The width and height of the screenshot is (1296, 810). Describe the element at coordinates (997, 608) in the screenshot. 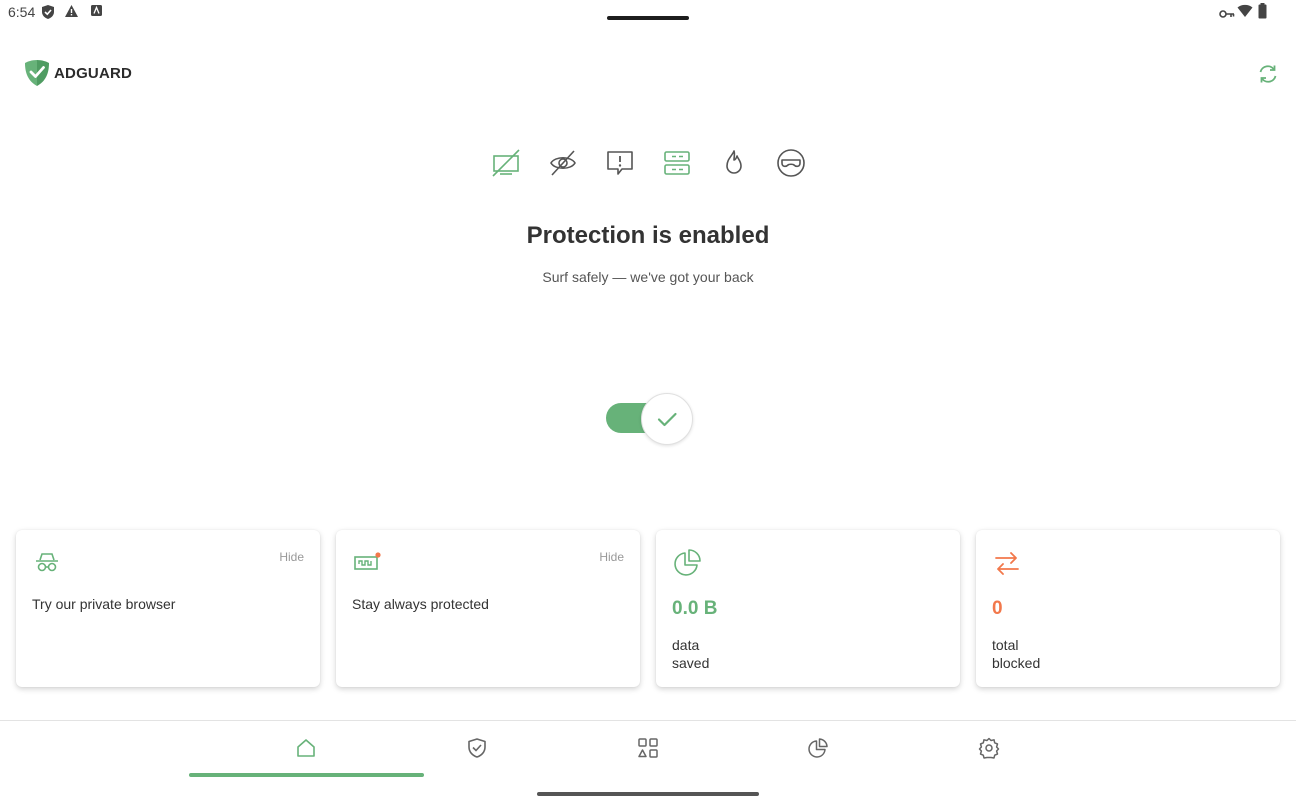

I see `total-blocked-value: 0` at that location.